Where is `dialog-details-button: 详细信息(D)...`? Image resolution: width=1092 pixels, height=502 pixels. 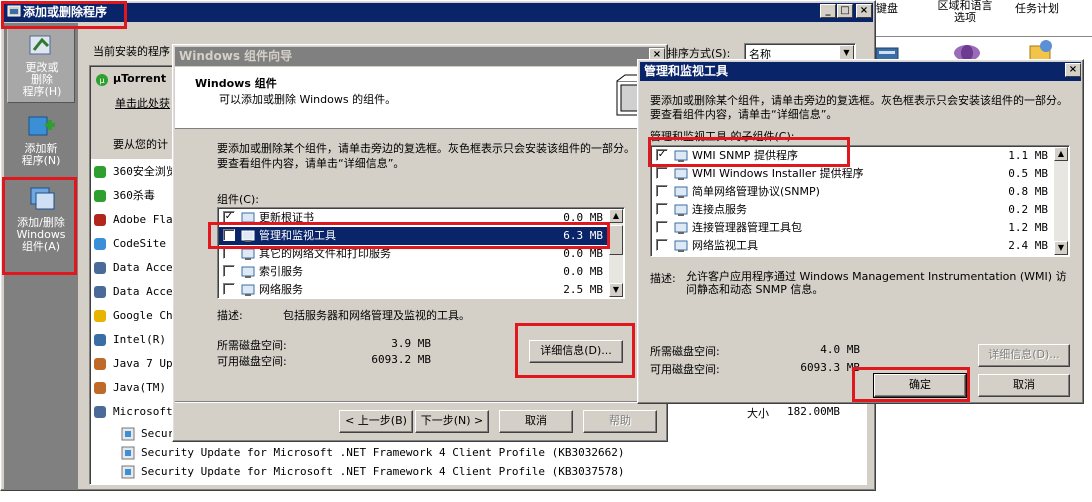
dialog-details-button: 详细信息(D)... is located at coordinates (1024, 355).